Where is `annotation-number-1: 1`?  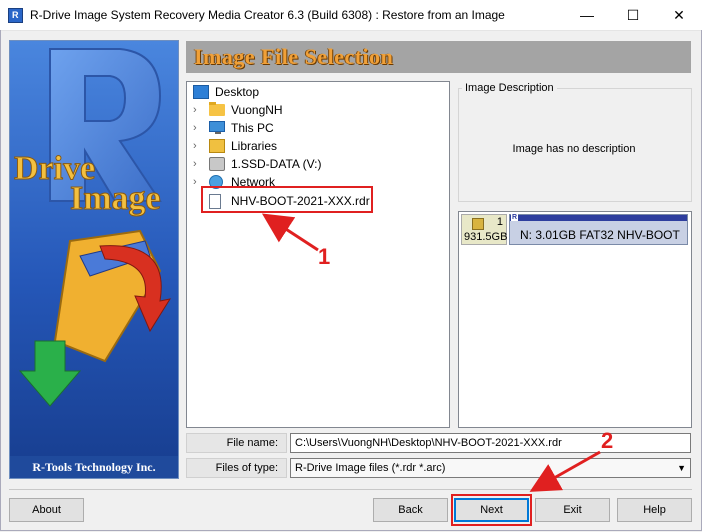
annotation-number-1: 1 is located at coordinates (324, 256).